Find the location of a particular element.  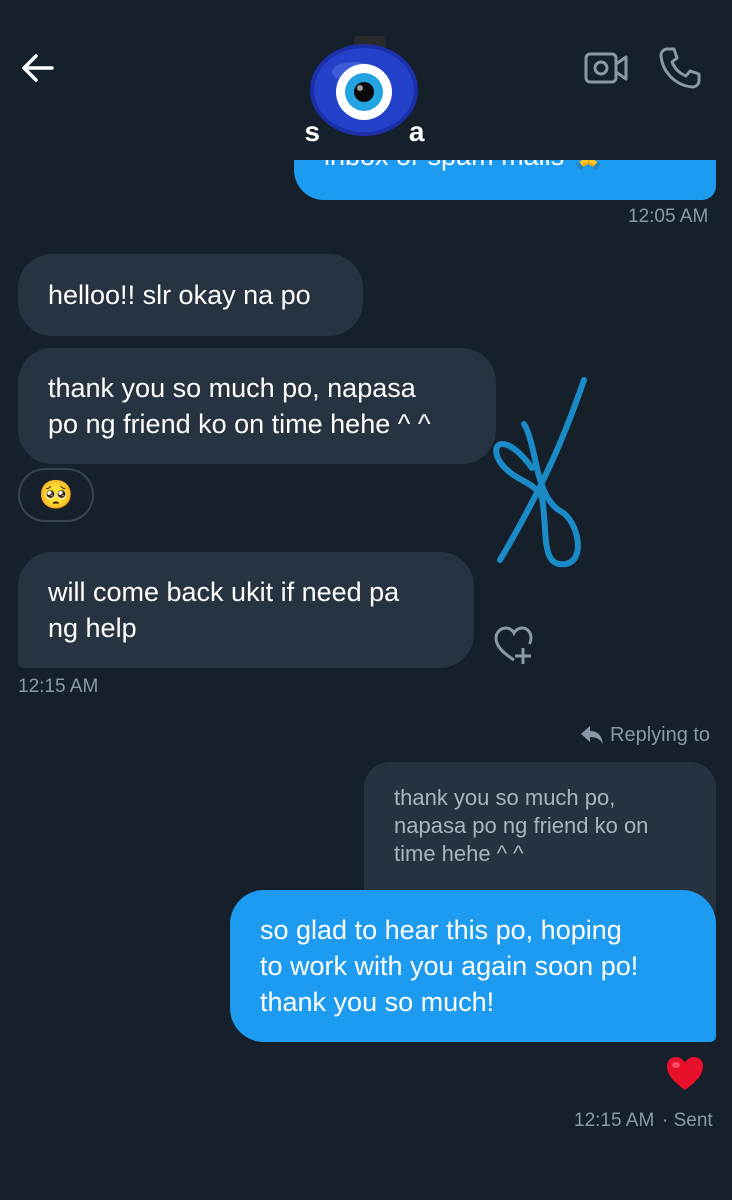

replying-to-label: Replying to is located at coordinates (645, 735).